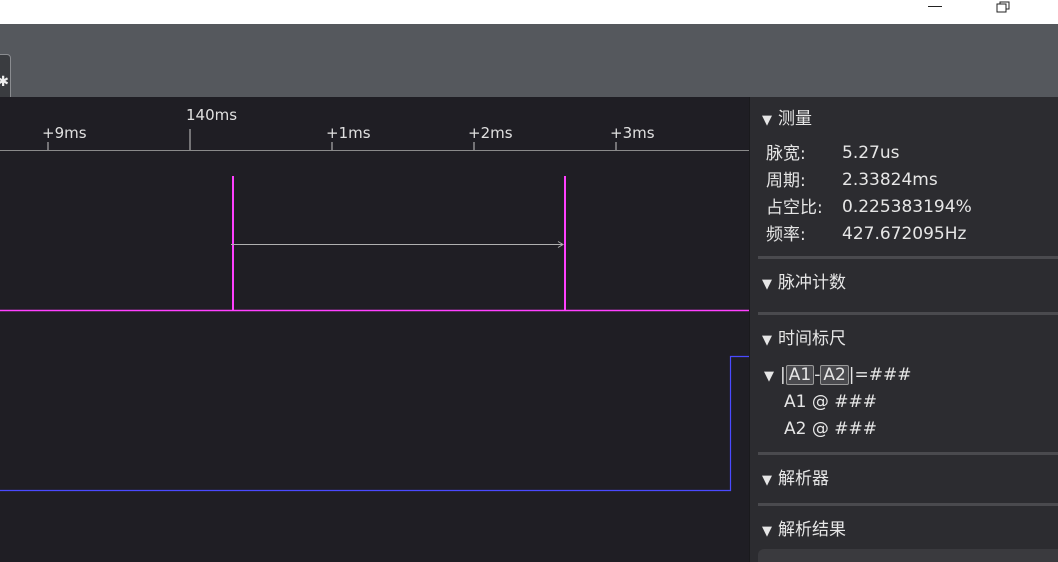  What do you see at coordinates (786, 154) in the screenshot?
I see `measure-label: 脉宽:` at bounding box center [786, 154].